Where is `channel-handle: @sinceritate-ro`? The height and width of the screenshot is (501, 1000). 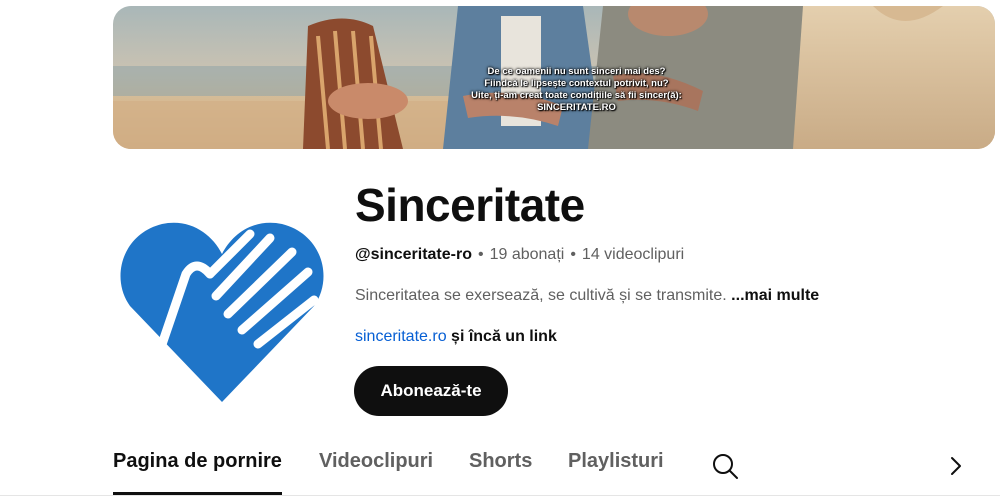 channel-handle: @sinceritate-ro is located at coordinates (413, 254).